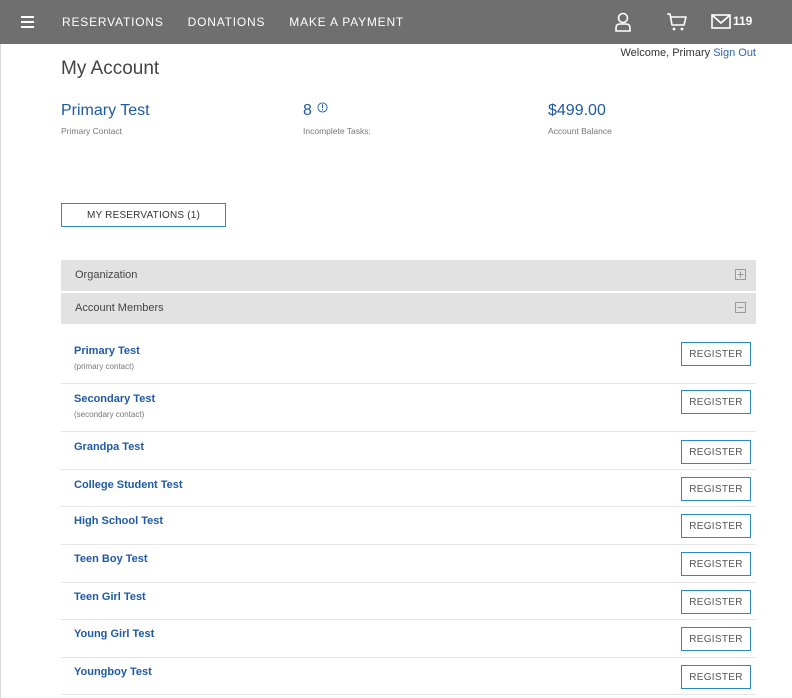  Describe the element at coordinates (128, 485) in the screenshot. I see `member-name: College Student Test` at that location.